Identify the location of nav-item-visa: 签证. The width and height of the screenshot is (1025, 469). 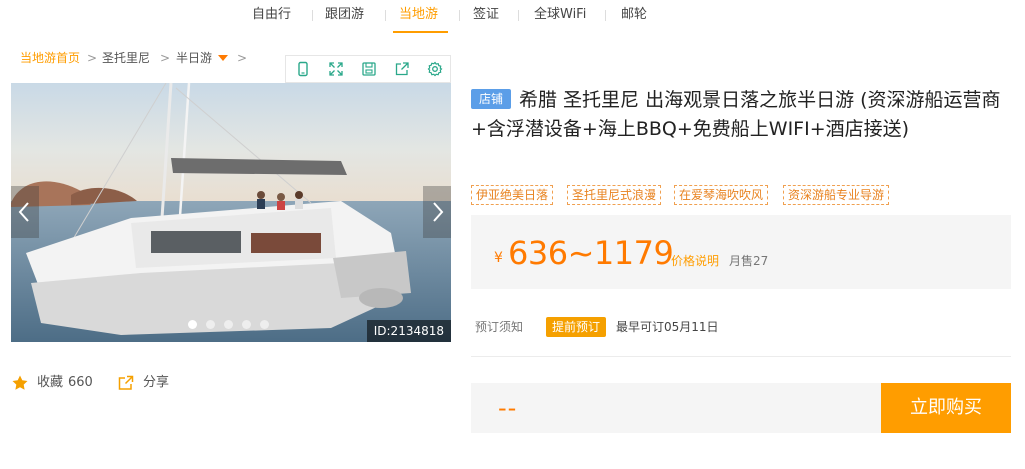
(486, 15).